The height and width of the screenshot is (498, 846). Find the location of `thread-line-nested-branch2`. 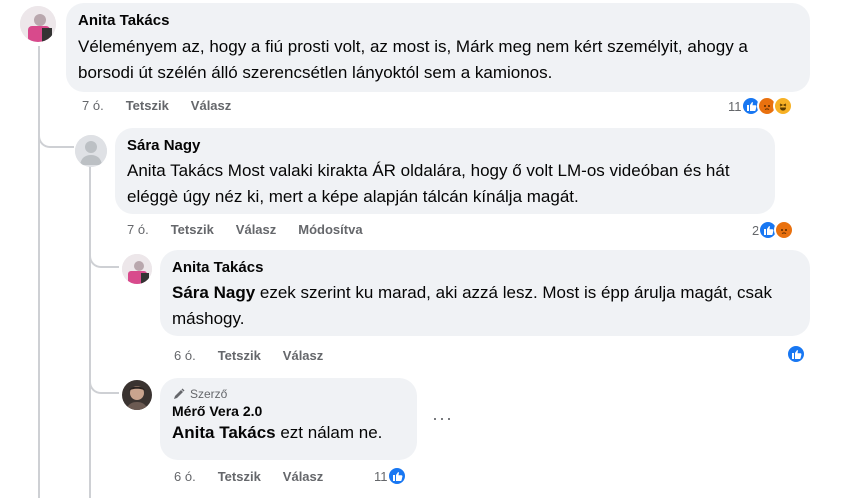

thread-line-nested-branch2 is located at coordinates (104, 384).